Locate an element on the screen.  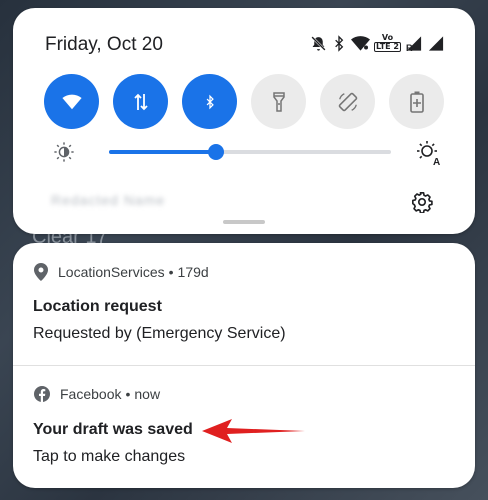
quick-settings-tiles is located at coordinates (244, 101).